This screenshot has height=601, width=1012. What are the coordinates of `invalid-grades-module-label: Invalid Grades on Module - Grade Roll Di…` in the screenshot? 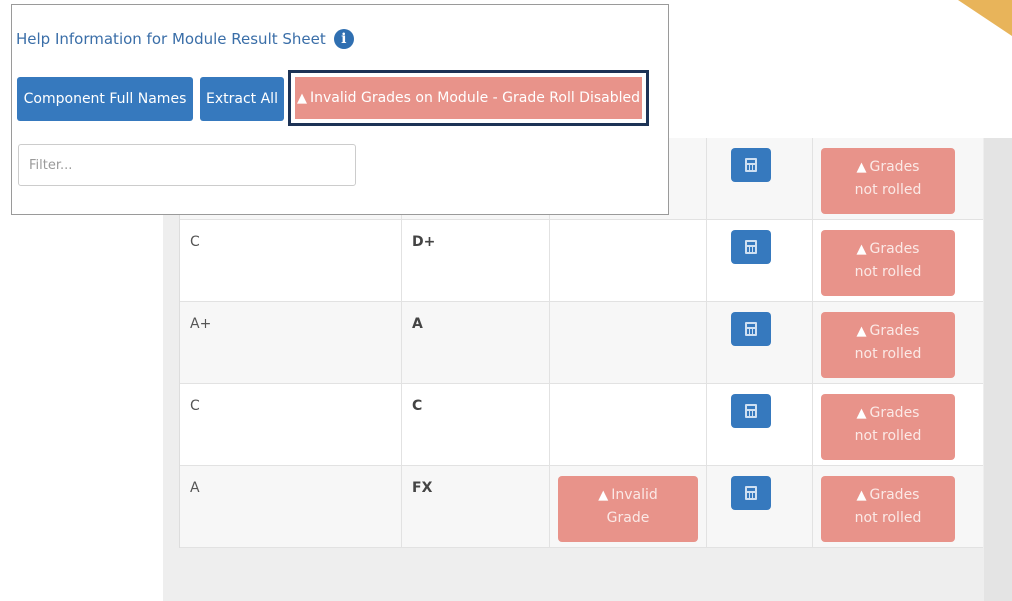 It's located at (474, 98).